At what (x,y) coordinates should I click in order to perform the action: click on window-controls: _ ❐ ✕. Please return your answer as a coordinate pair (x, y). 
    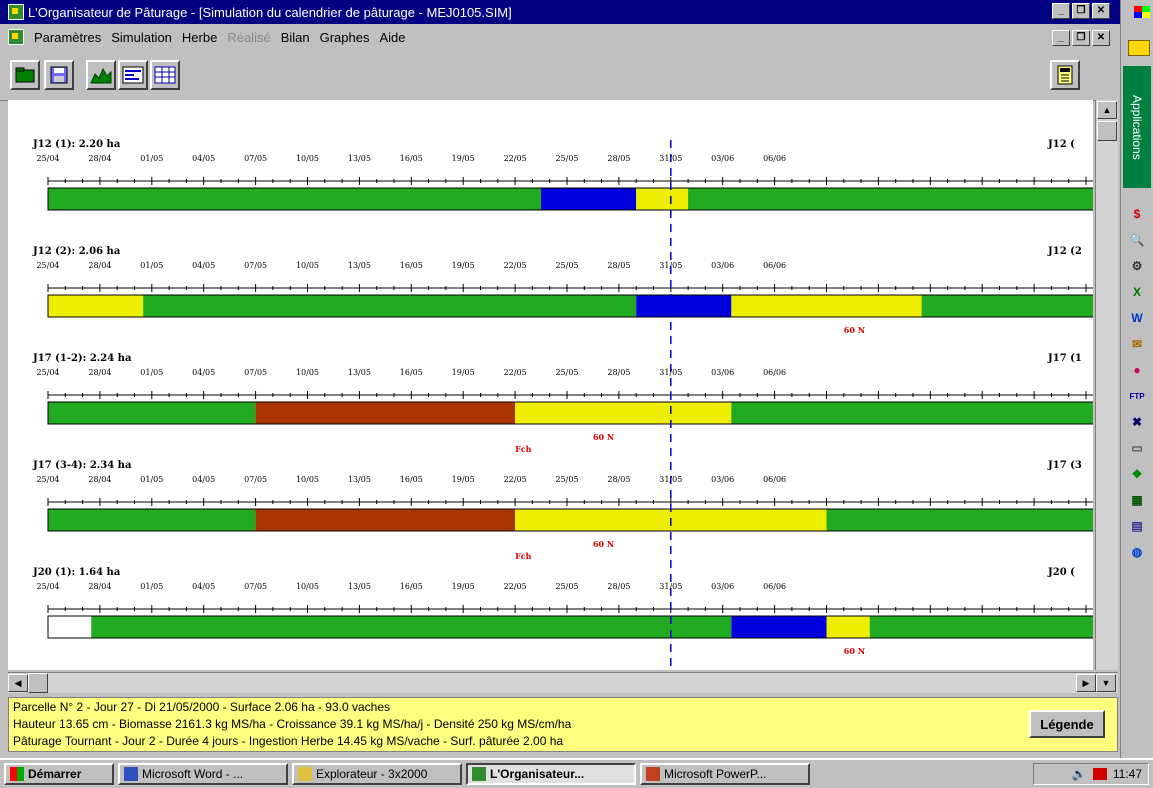
    Looking at the image, I should click on (1081, 11).